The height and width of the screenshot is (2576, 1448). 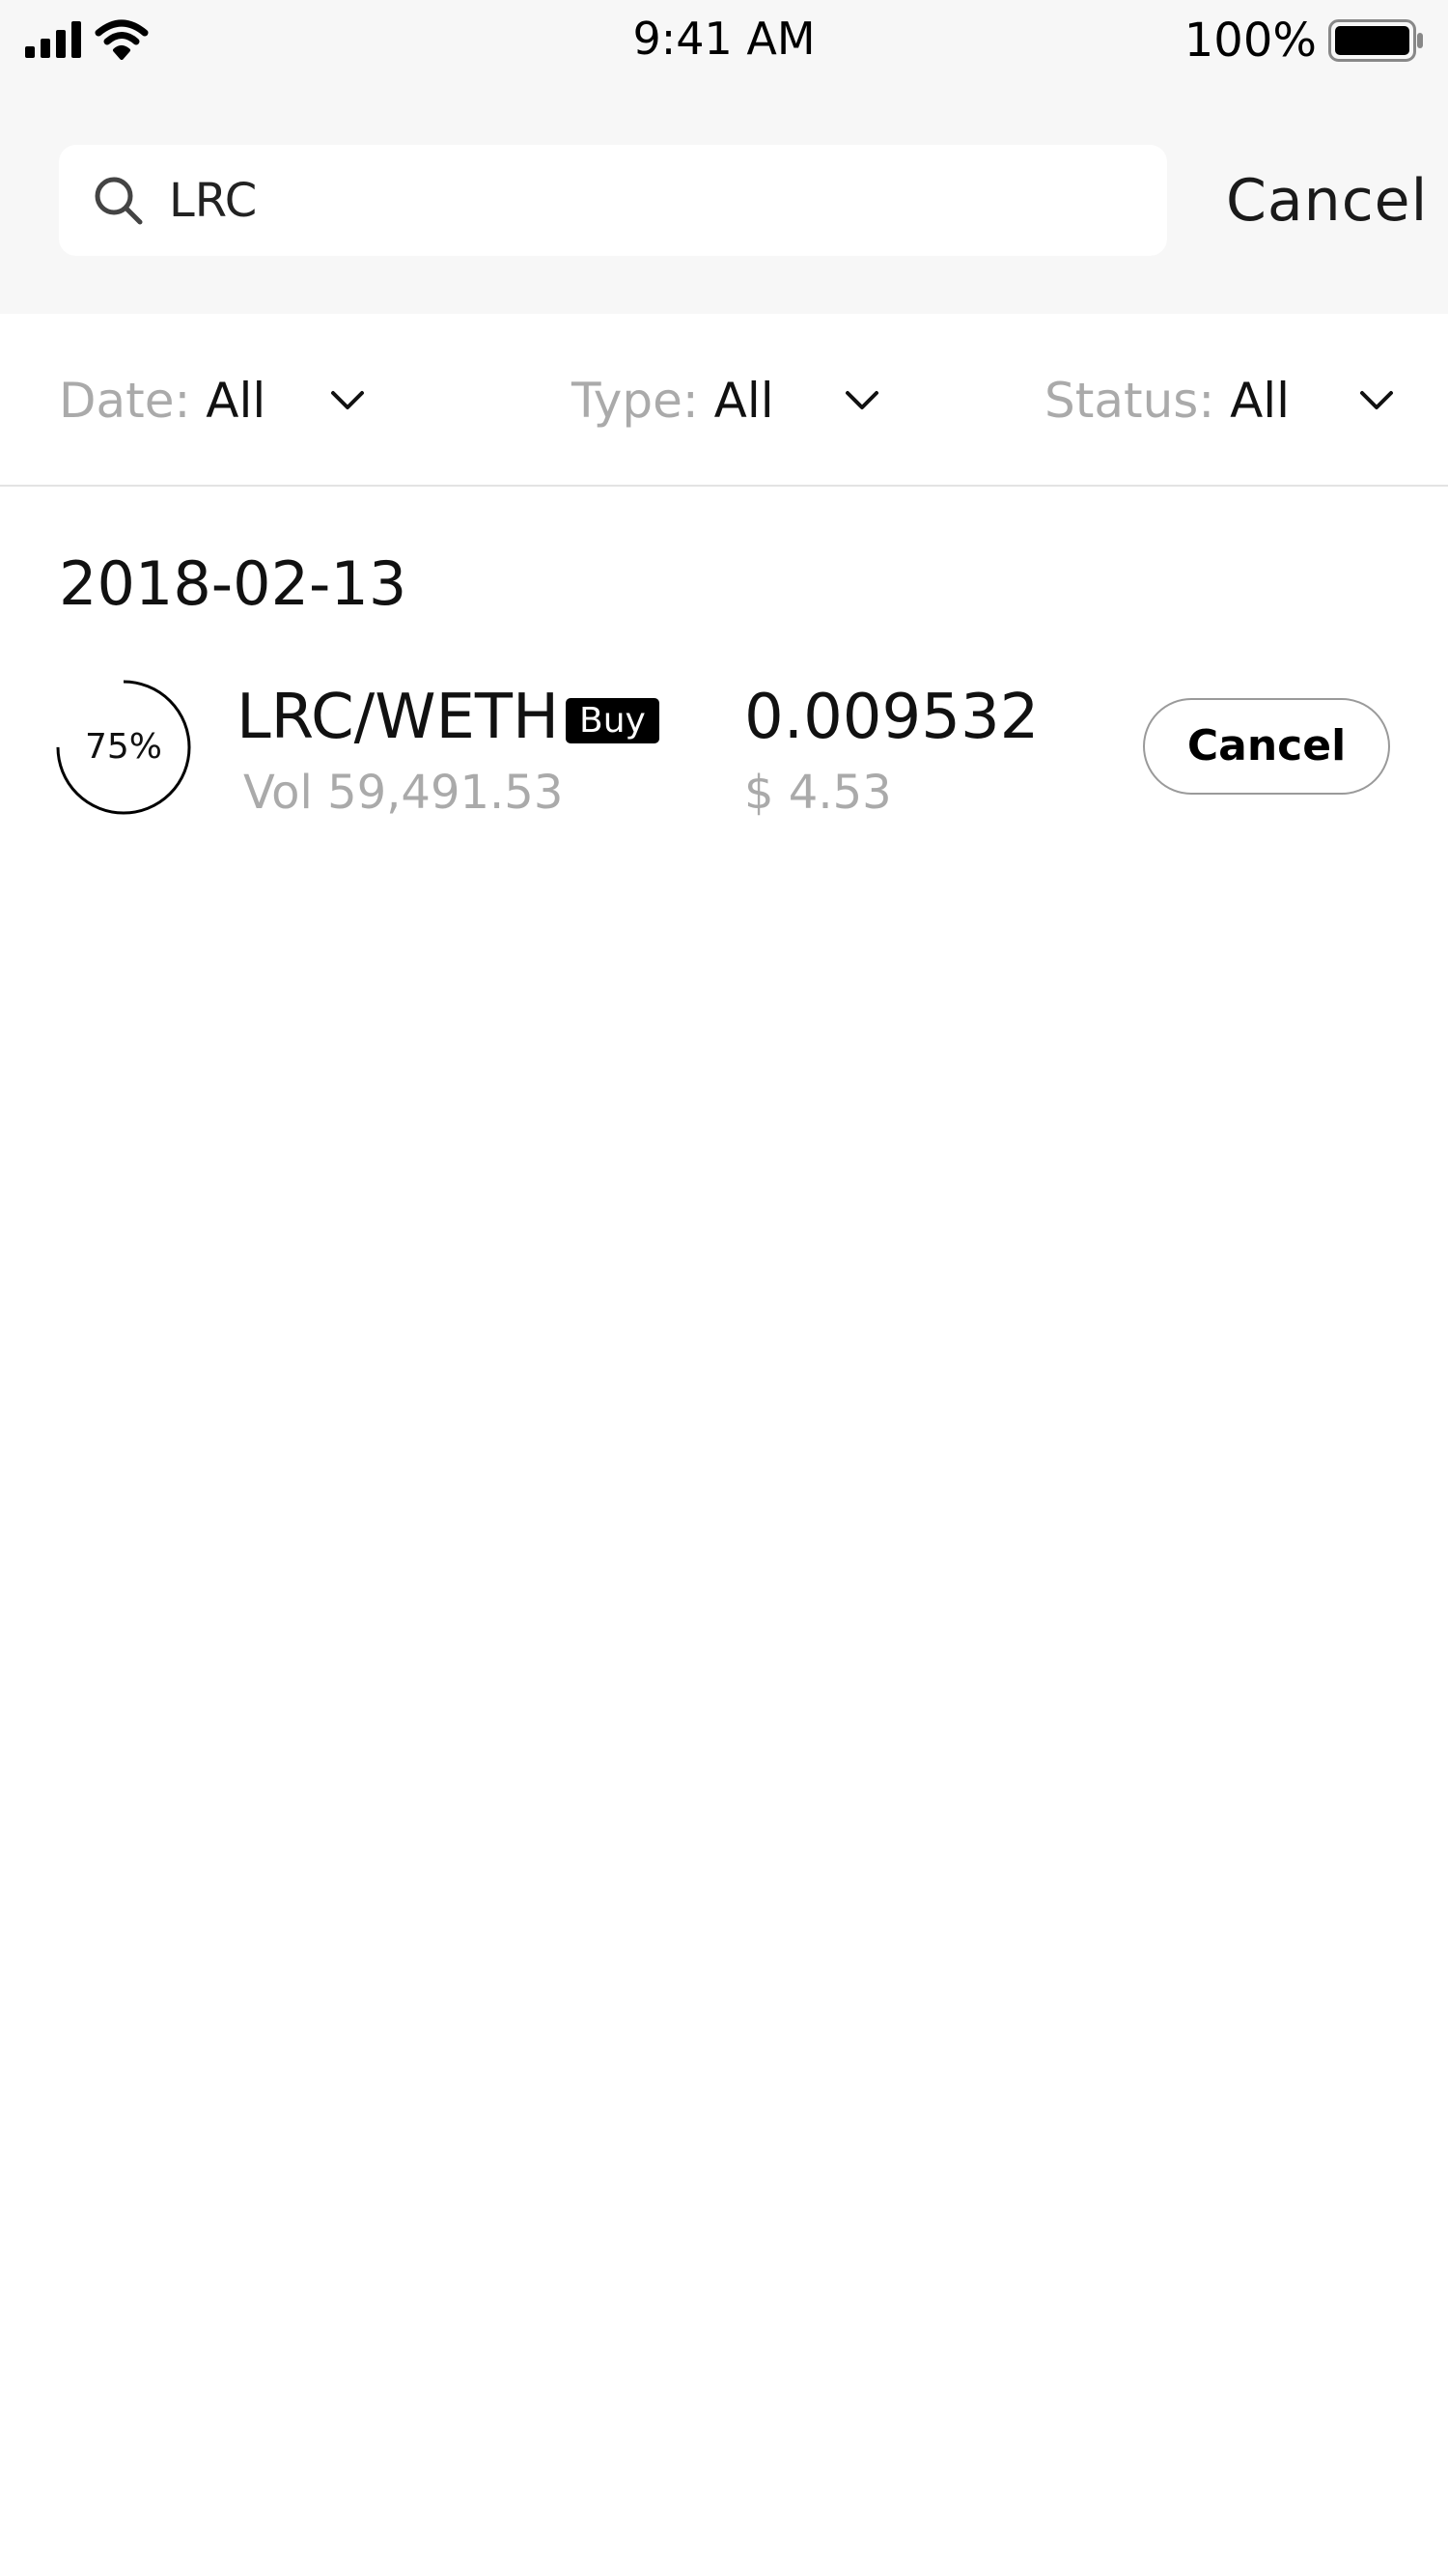 What do you see at coordinates (1267, 747) in the screenshot?
I see `cancel-order-button: Cancel` at bounding box center [1267, 747].